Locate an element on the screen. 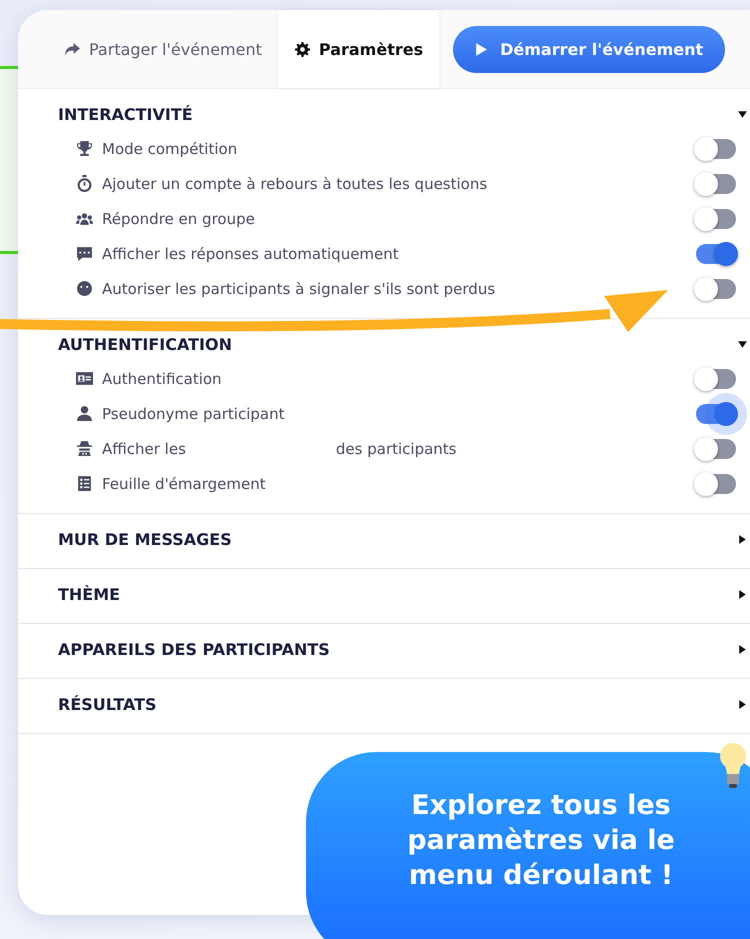 This screenshot has width=750, height=939. group-icon is located at coordinates (84, 218).